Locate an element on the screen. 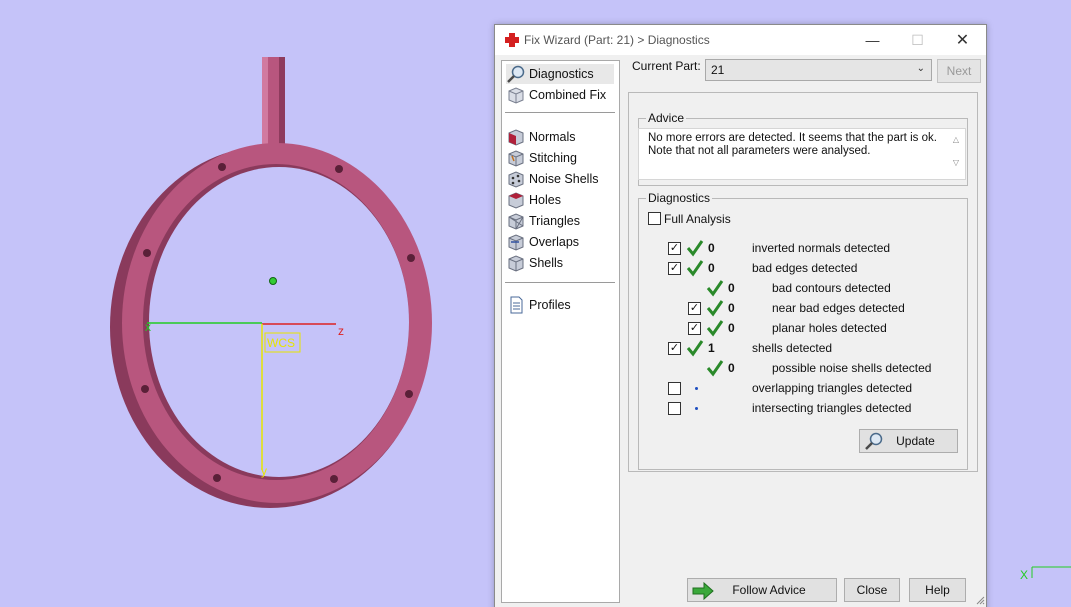 The width and height of the screenshot is (1071, 607). follow-advice-label: Follow Advice is located at coordinates (769, 590).